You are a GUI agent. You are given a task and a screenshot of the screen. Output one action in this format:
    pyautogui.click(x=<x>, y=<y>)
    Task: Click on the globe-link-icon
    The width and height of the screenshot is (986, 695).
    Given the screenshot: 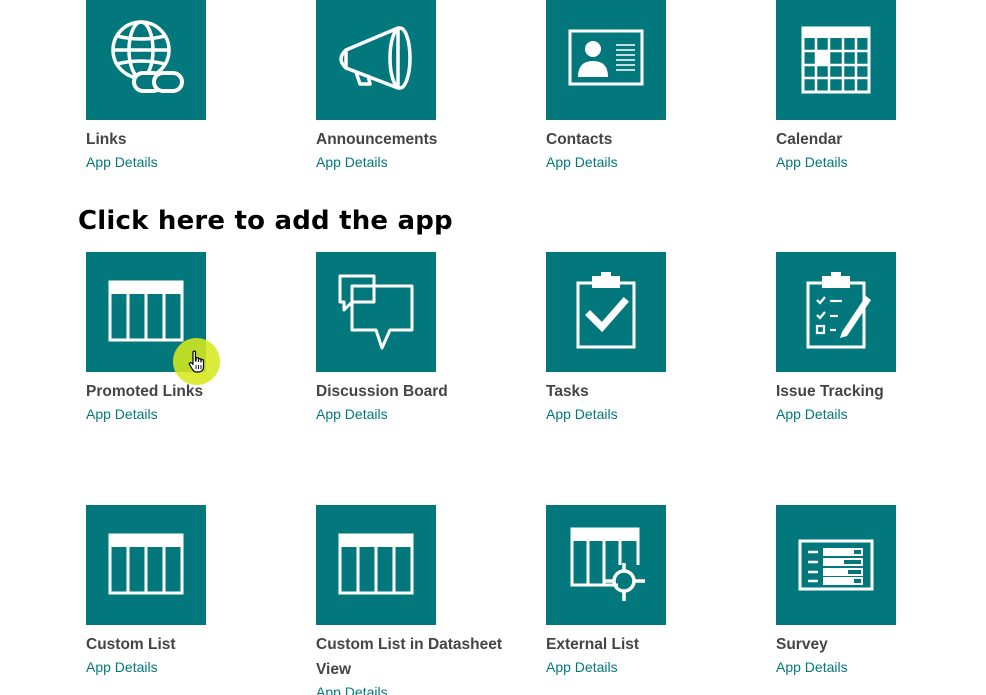 What is the action you would take?
    pyautogui.click(x=147, y=56)
    